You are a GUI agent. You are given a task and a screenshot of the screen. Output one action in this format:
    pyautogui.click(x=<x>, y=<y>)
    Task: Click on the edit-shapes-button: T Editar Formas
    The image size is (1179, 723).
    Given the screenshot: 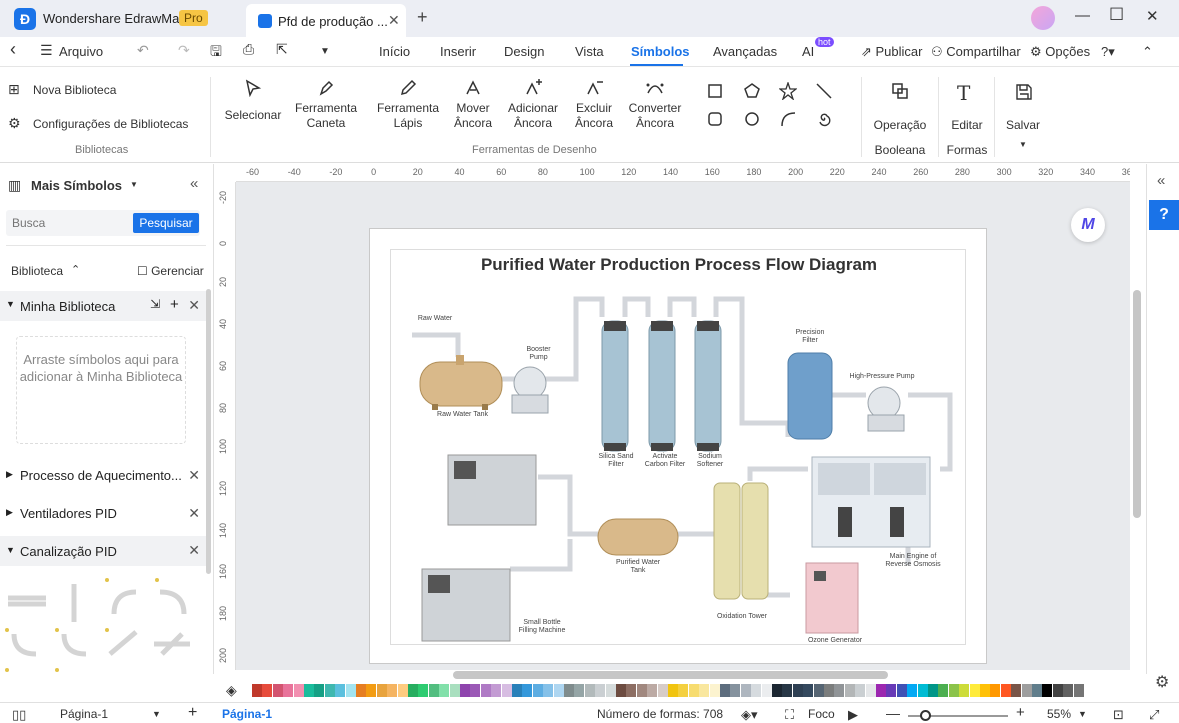 What is the action you would take?
    pyautogui.click(x=967, y=117)
    